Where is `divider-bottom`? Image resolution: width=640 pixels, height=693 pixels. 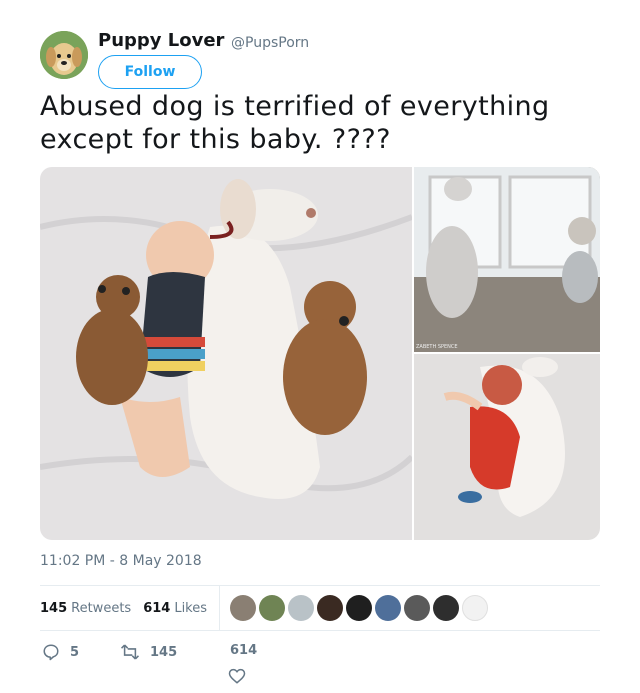
divider-bottom is located at coordinates (320, 630).